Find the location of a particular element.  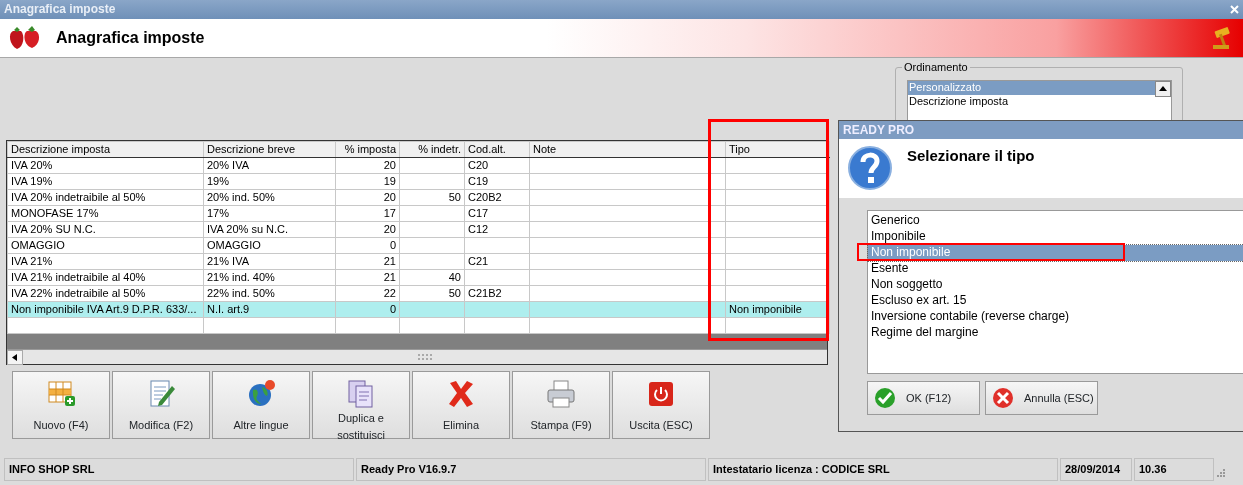

status-field: Ready Pro V16.9.7 is located at coordinates (531, 469).